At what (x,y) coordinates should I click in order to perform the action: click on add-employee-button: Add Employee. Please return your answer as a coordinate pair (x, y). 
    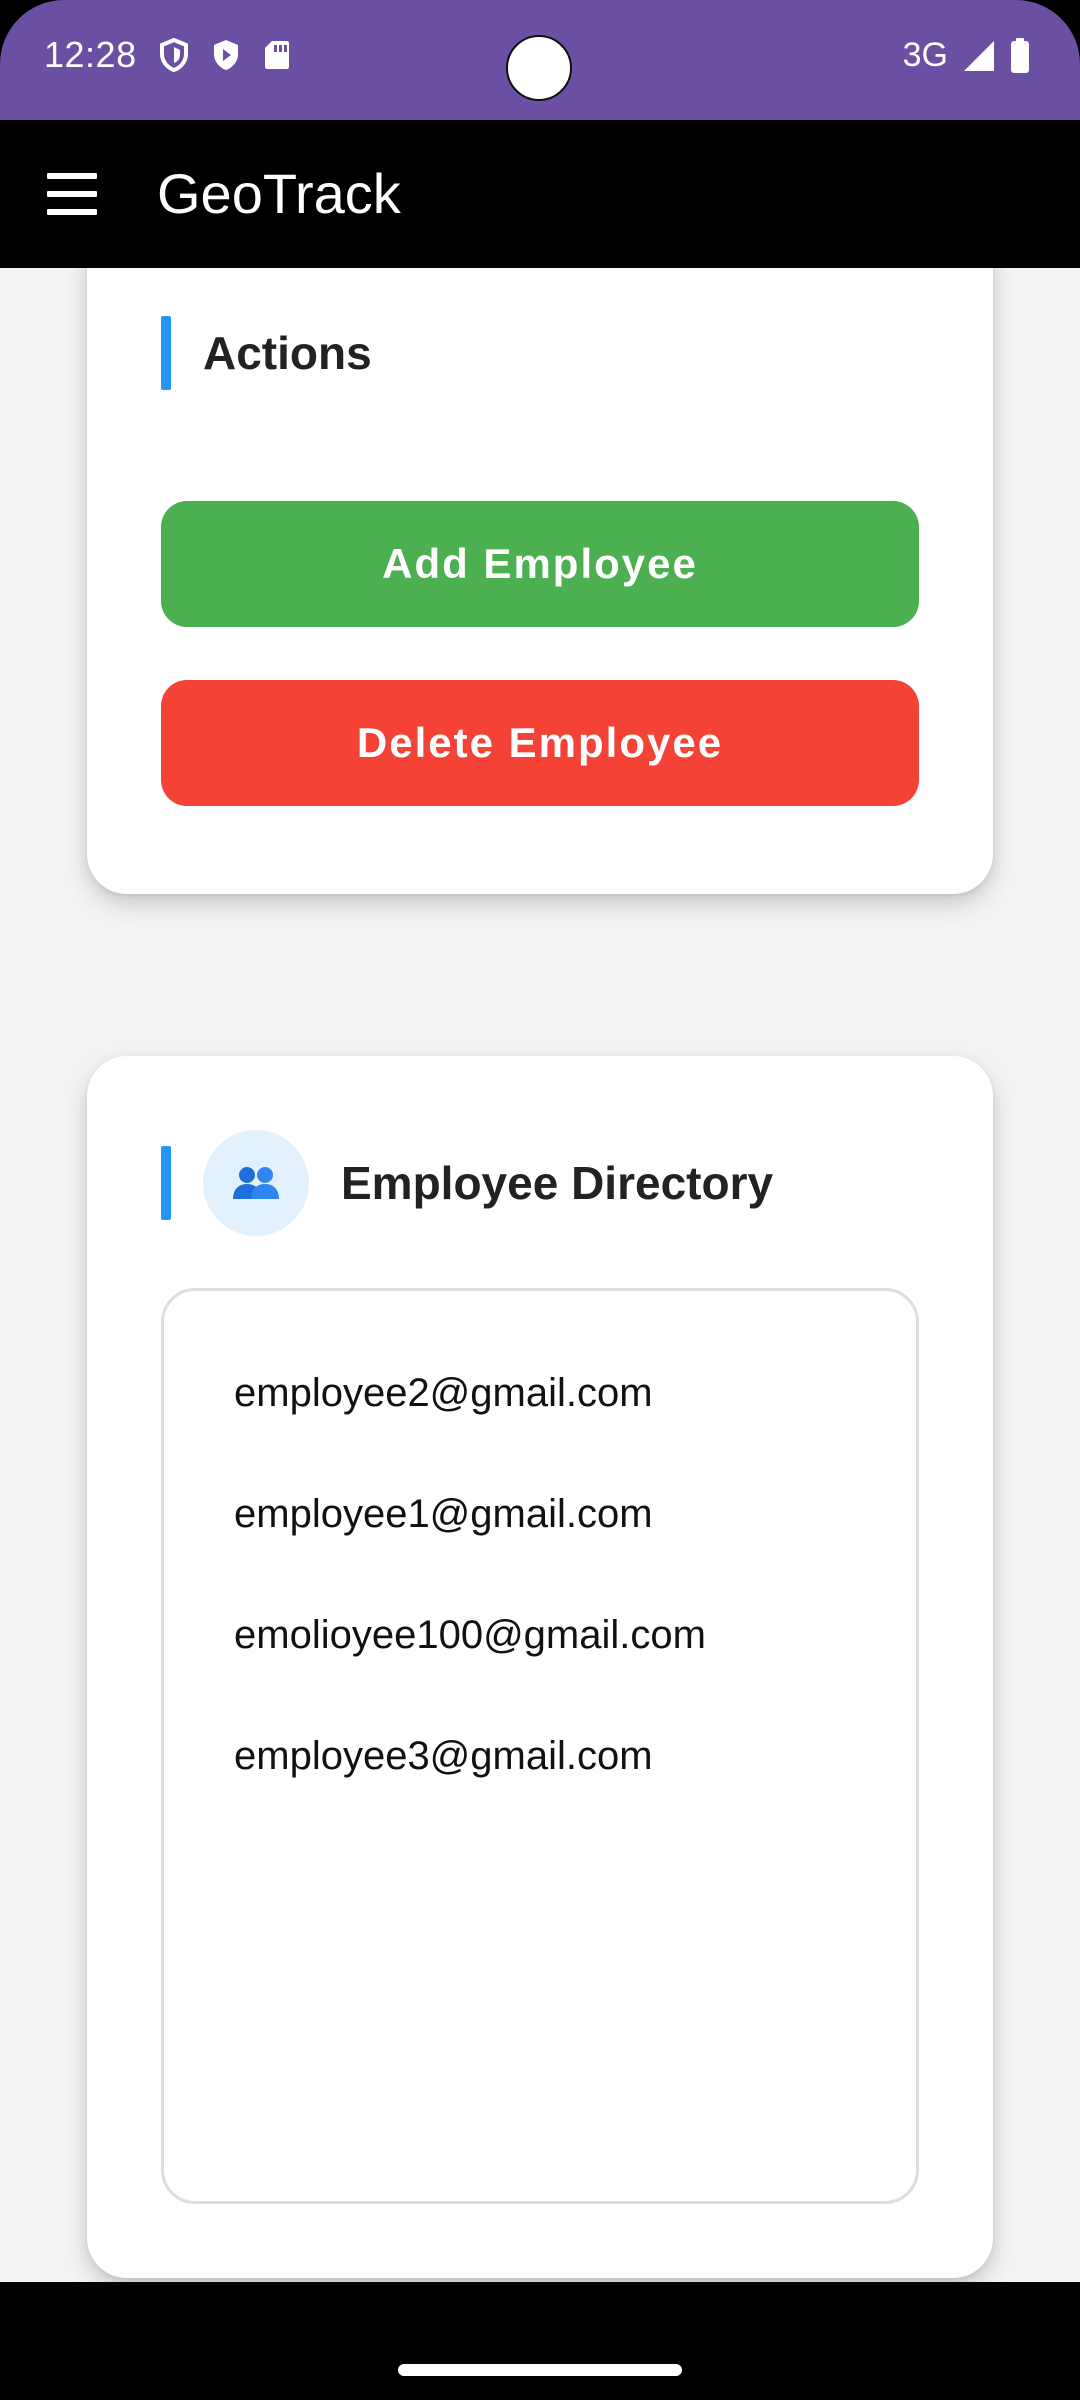
    Looking at the image, I should click on (540, 564).